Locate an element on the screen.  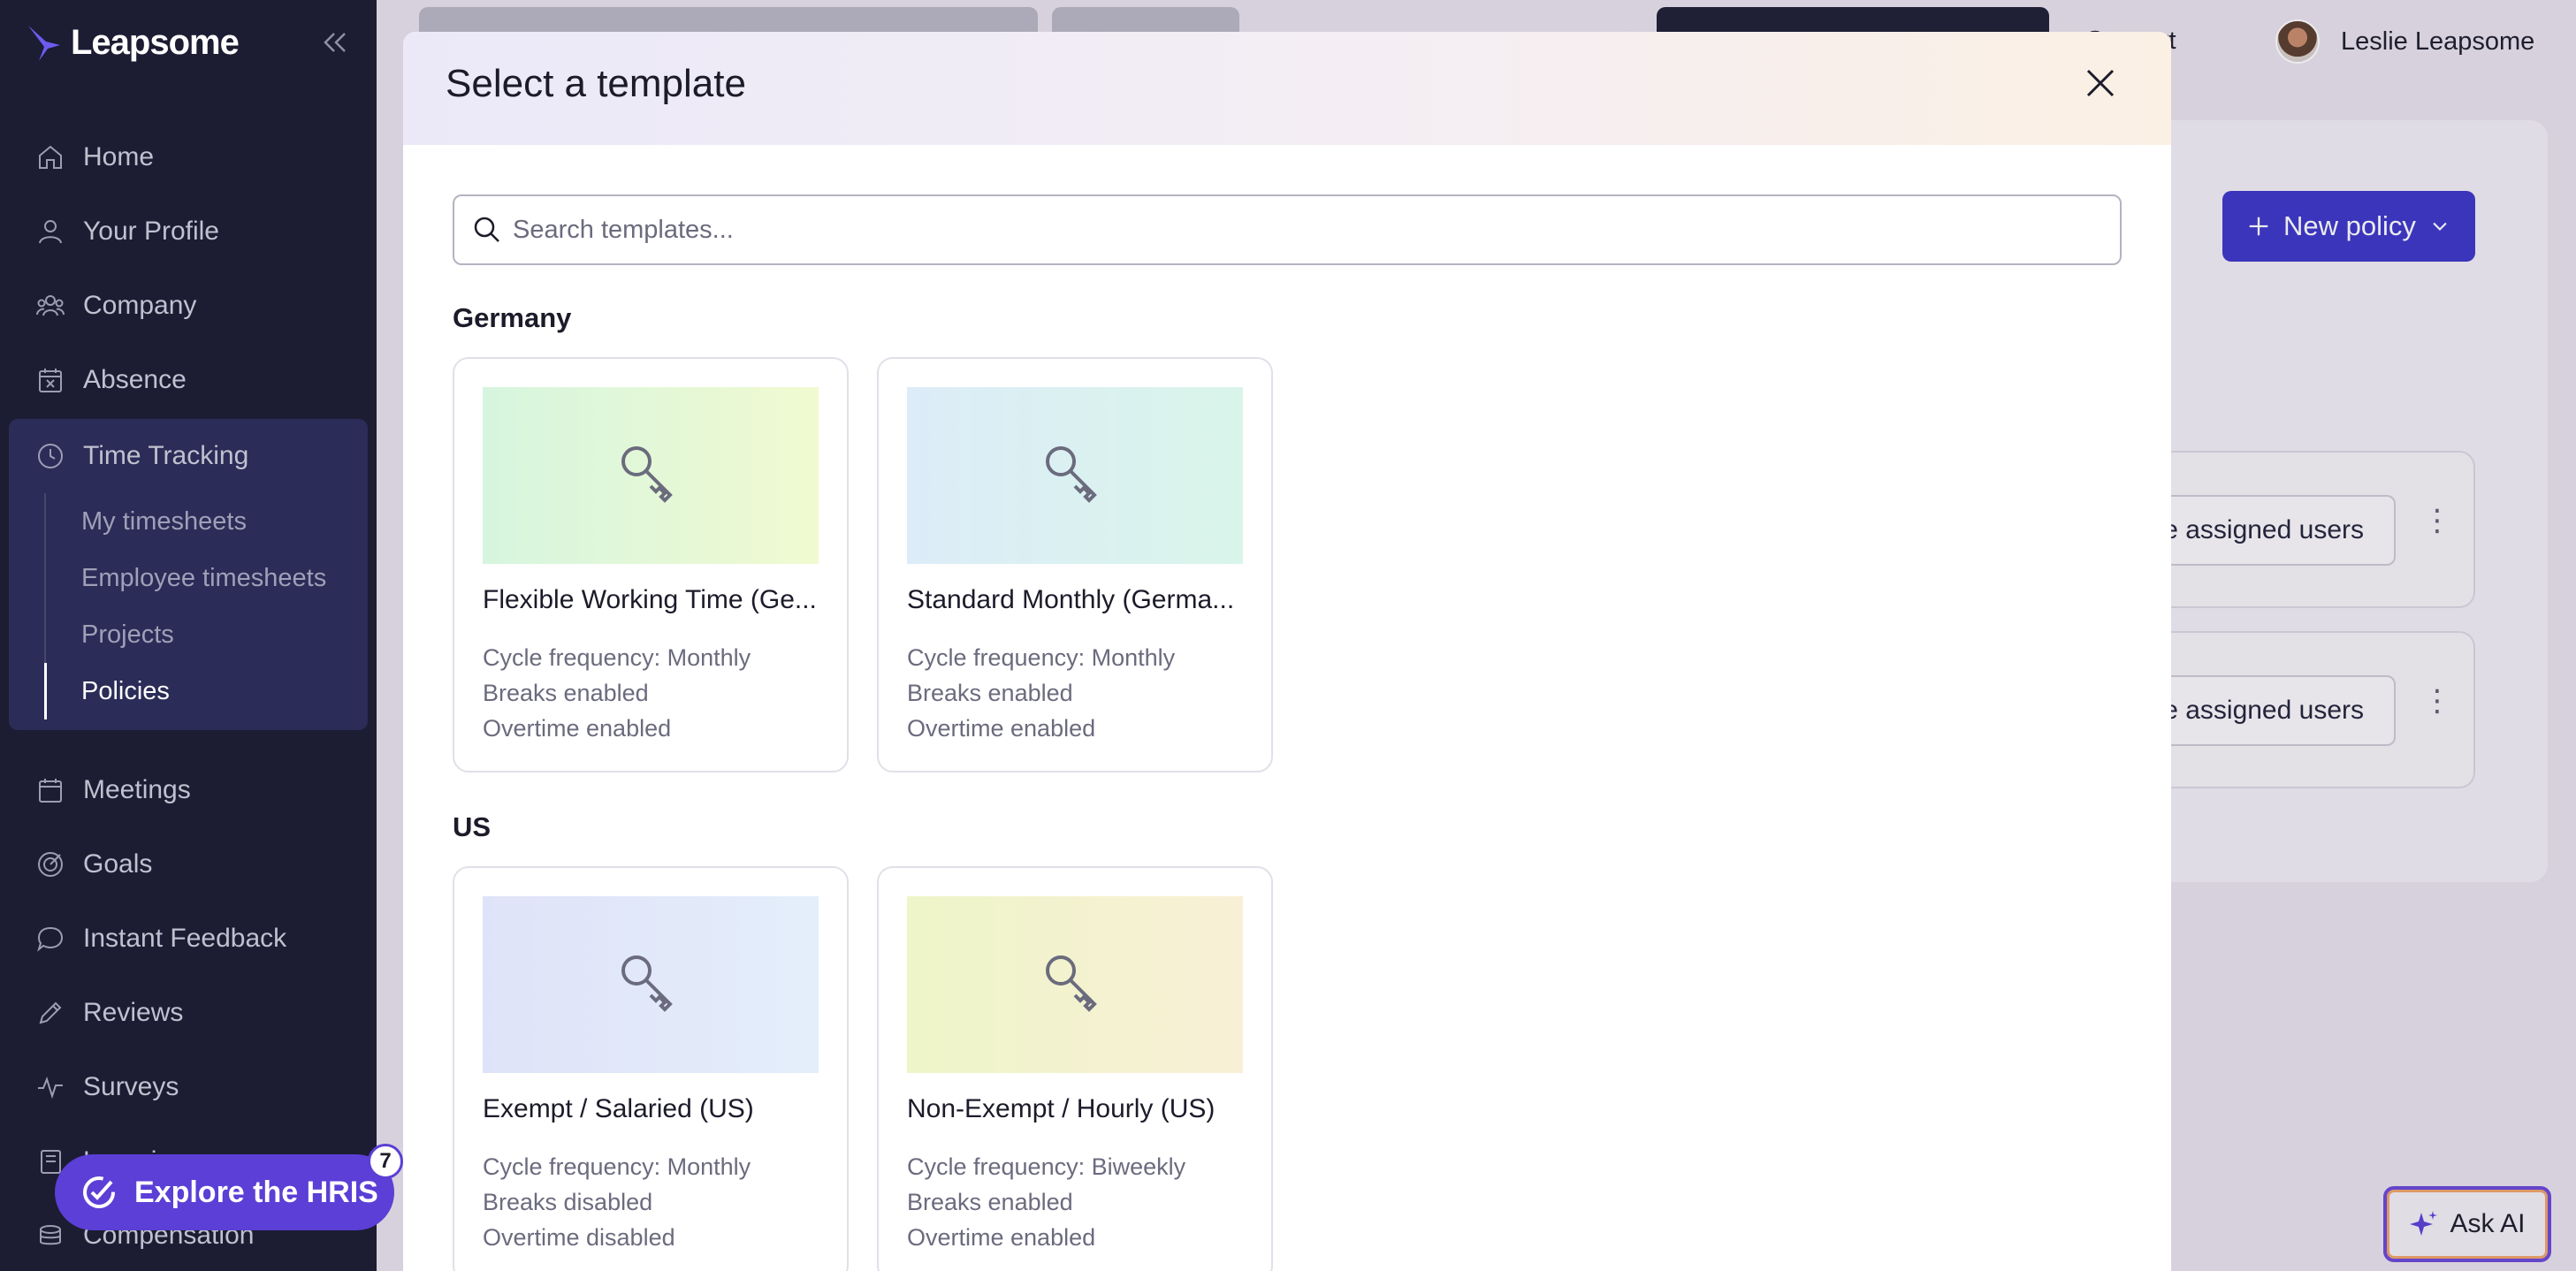
clock-icon is located at coordinates (50, 456).